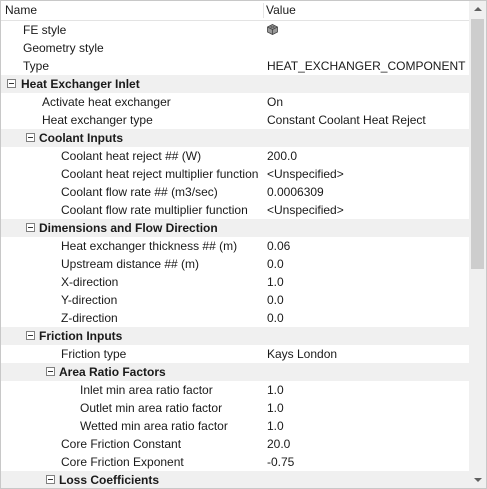 This screenshot has height=489, width=487. Describe the element at coordinates (80, 84) in the screenshot. I see `section-label: Heat Exchanger Inlet` at that location.